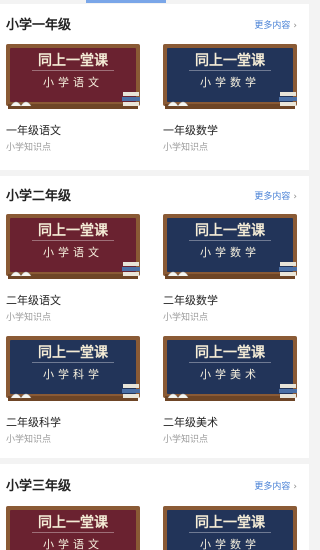 The width and height of the screenshot is (320, 550). Describe the element at coordinates (126, 1) in the screenshot. I see `active-tab-indicator` at that location.